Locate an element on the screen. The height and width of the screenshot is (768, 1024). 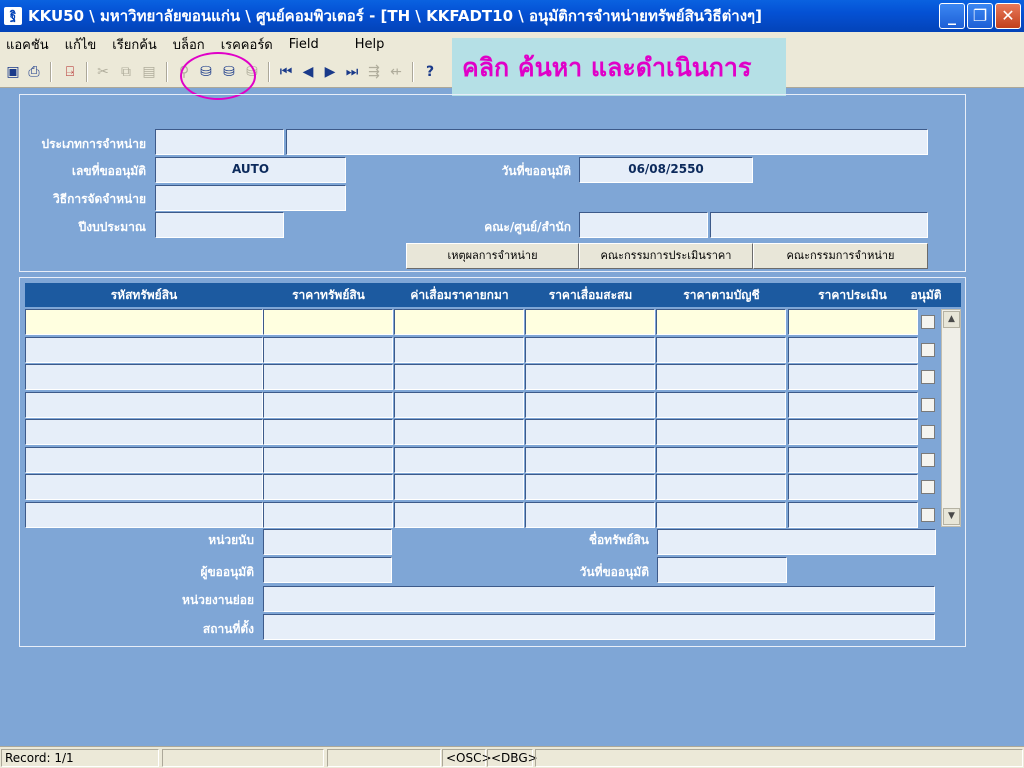
requester-field is located at coordinates (327, 570).